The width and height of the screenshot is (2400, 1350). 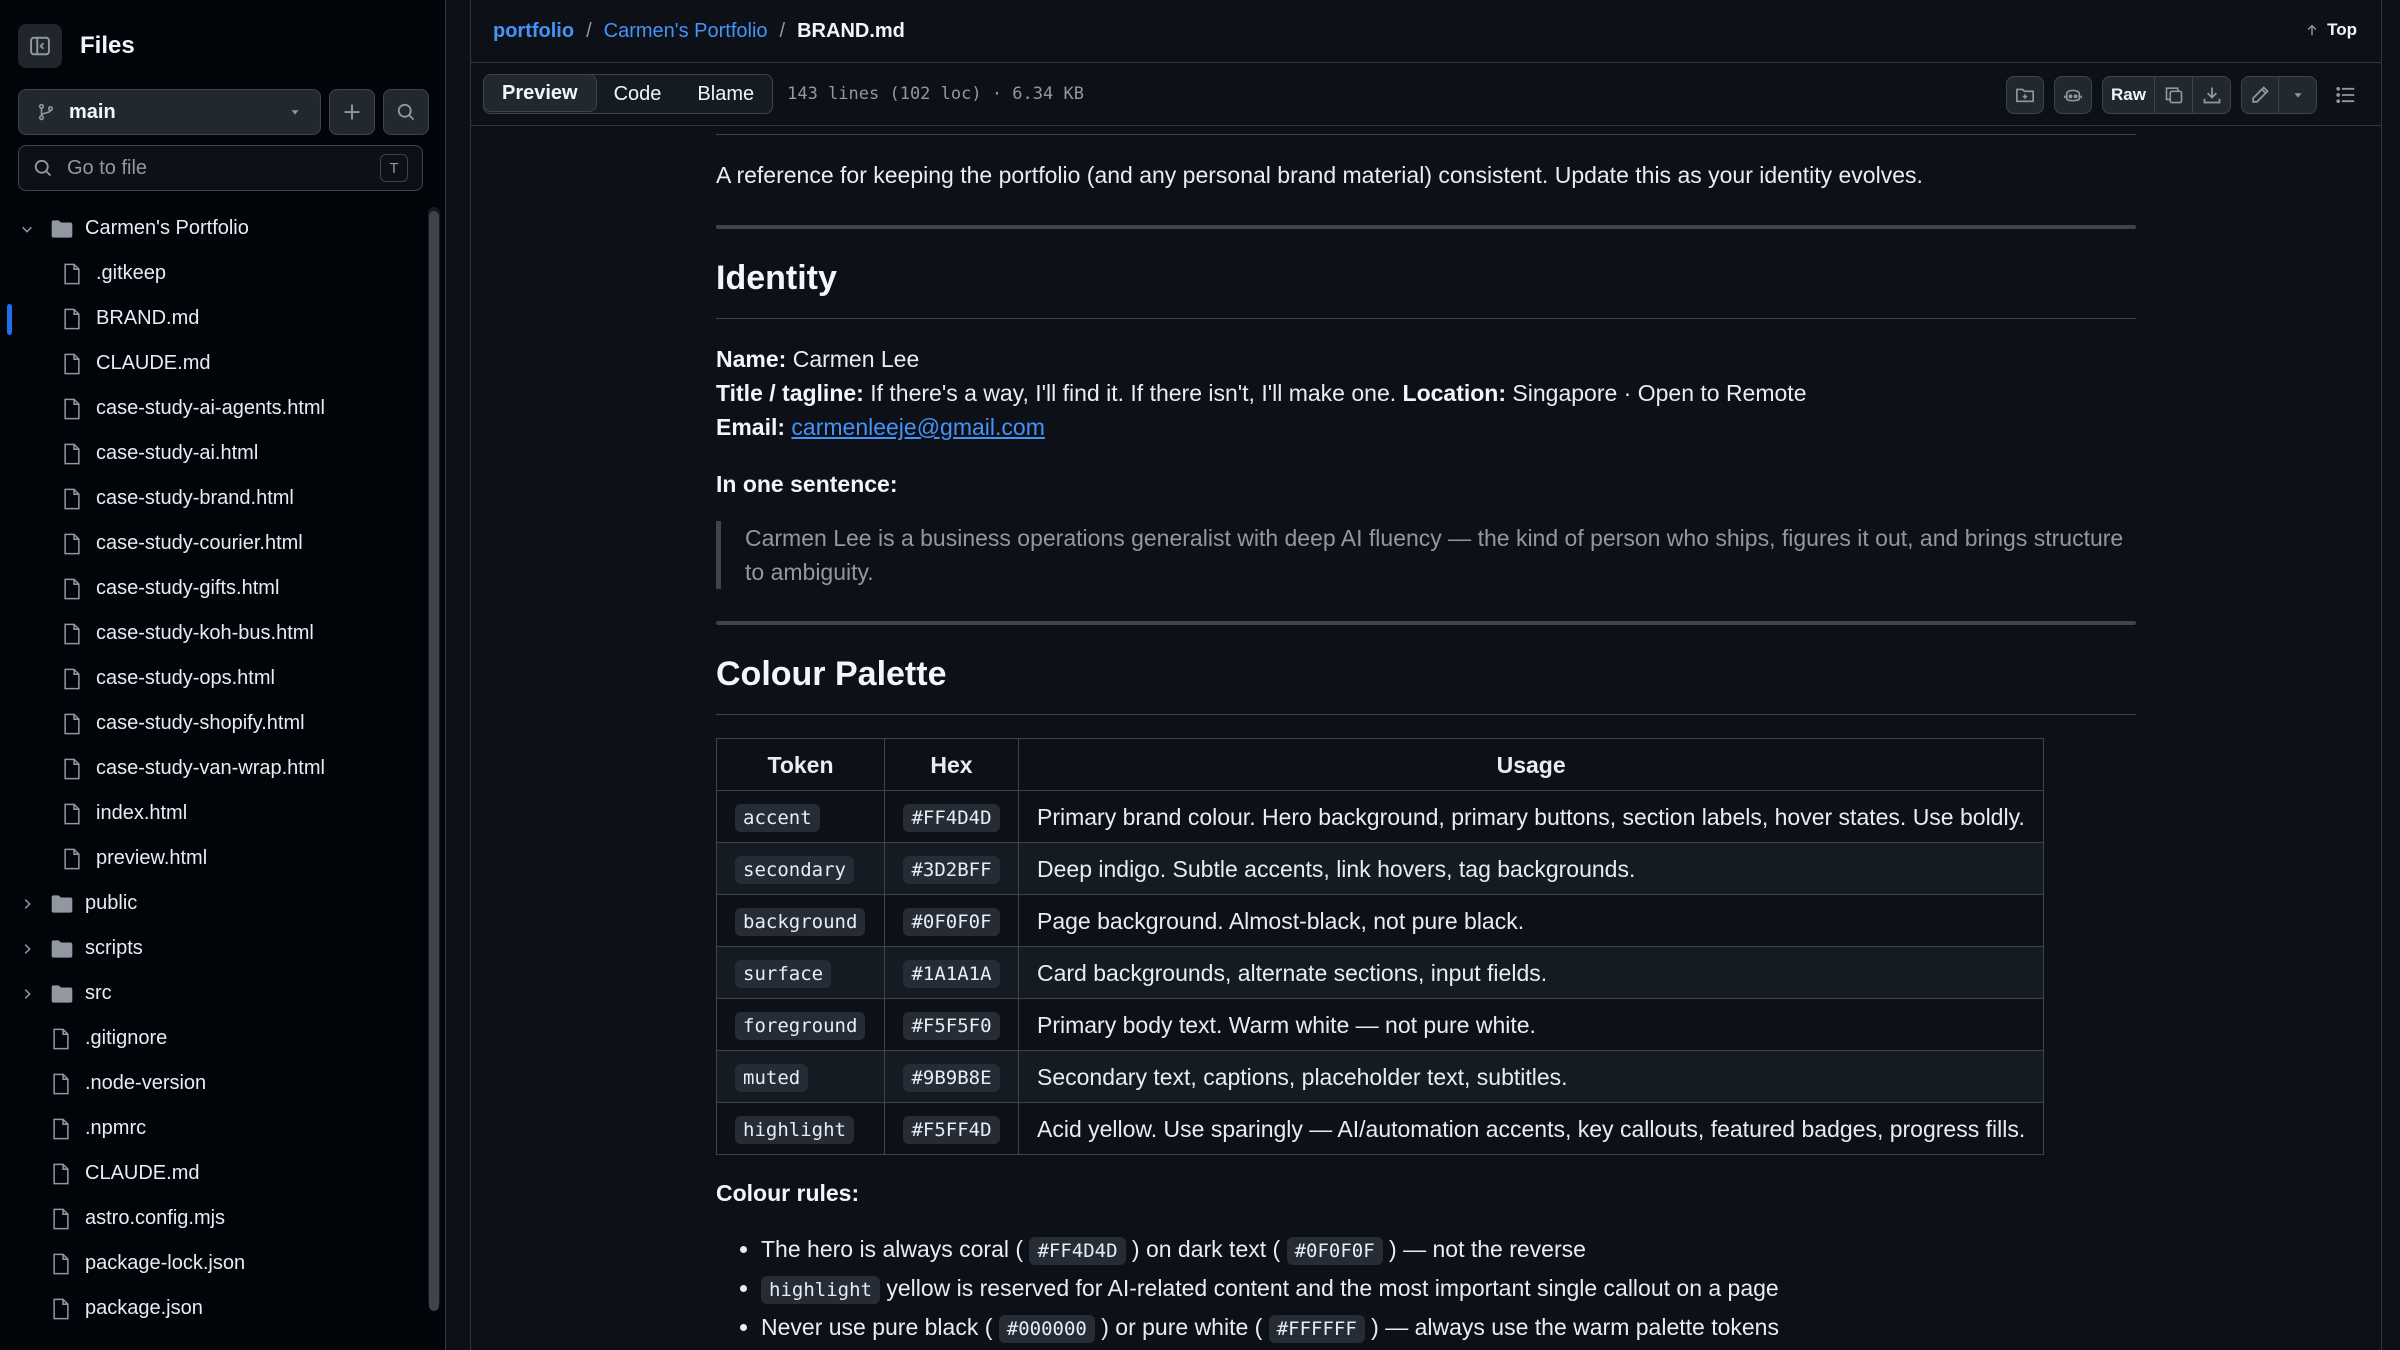 I want to click on tree-file-item: case-study-shopify.html, so click(x=212, y=724).